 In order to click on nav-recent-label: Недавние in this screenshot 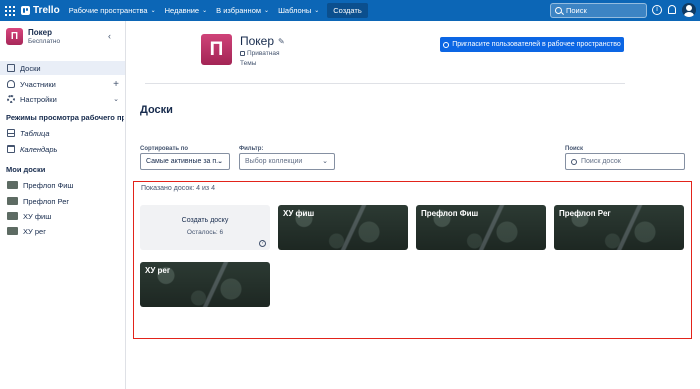, I will do `click(182, 10)`.